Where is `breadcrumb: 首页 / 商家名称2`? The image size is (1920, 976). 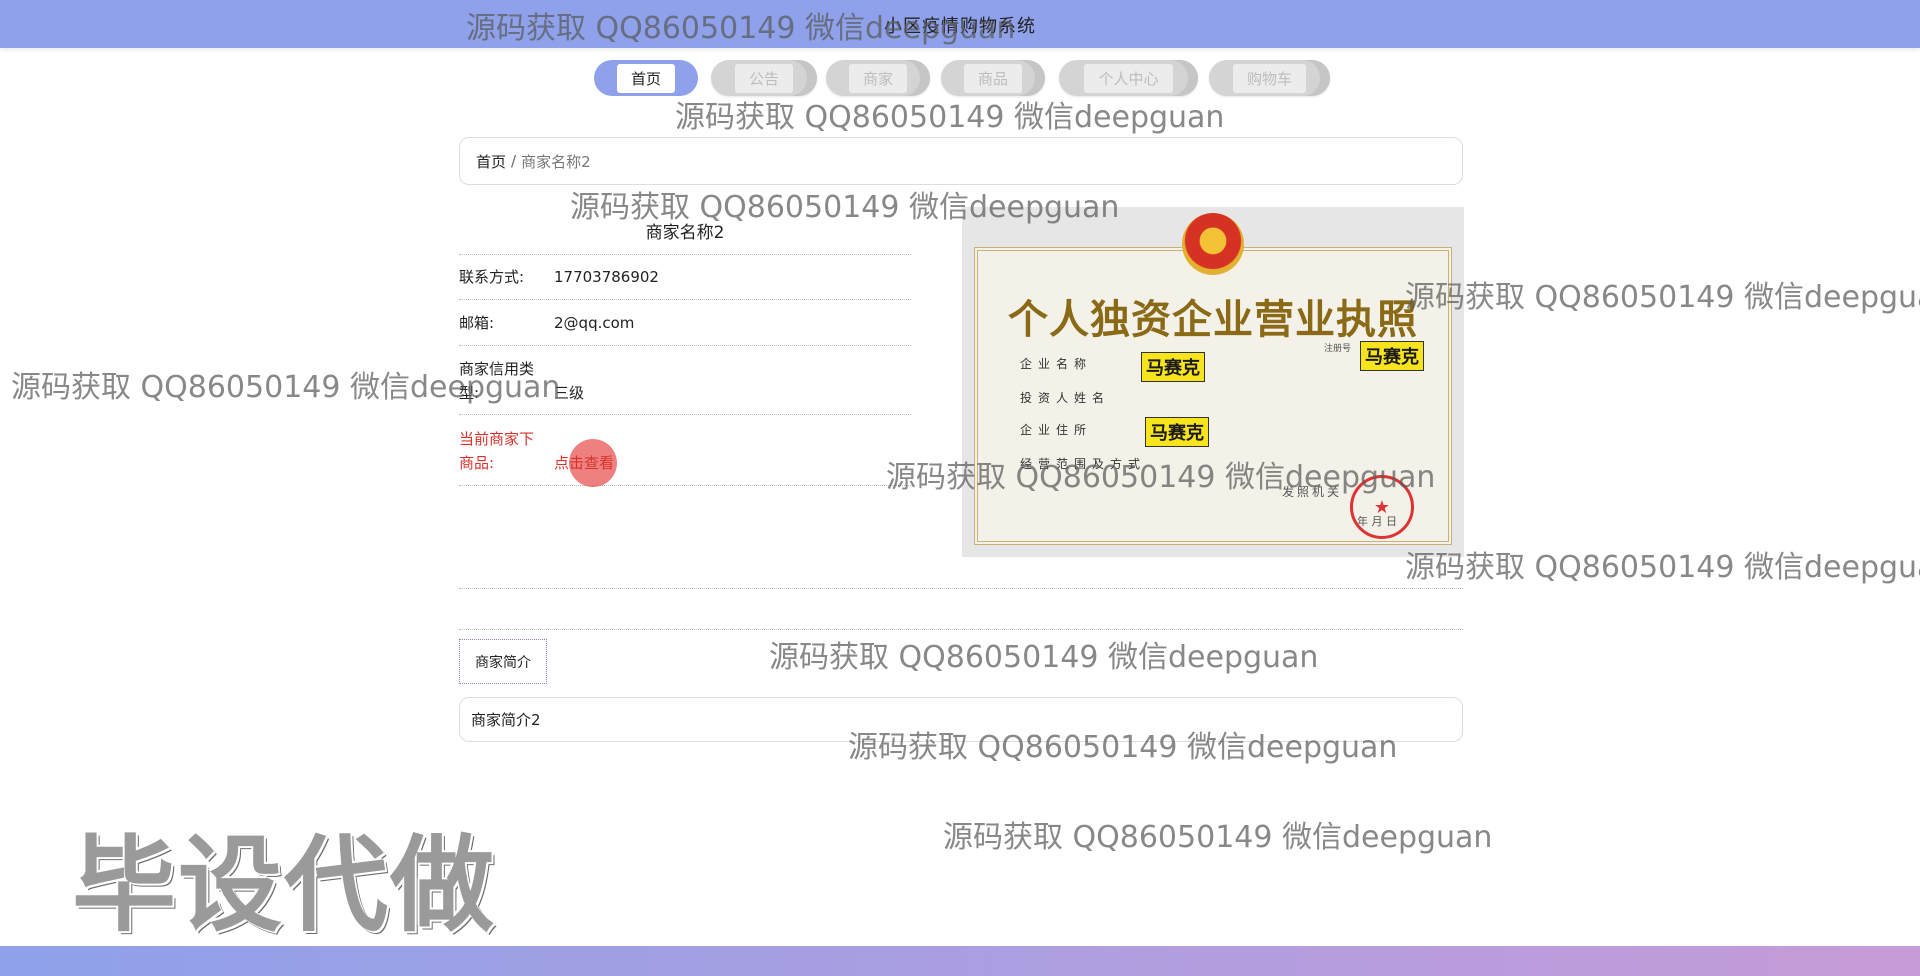
breadcrumb: 首页 / 商家名称2 is located at coordinates (961, 161).